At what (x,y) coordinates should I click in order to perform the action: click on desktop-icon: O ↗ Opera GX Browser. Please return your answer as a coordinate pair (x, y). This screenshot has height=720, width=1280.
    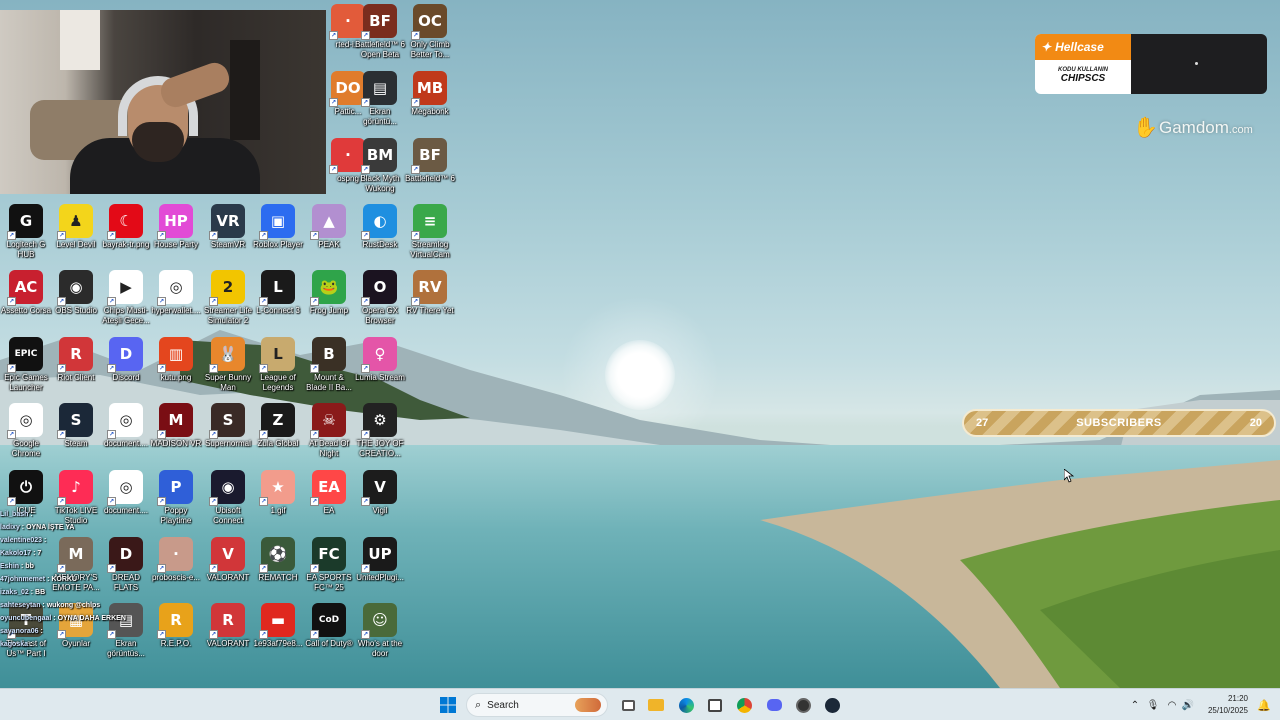
    Looking at the image, I should click on (380, 298).